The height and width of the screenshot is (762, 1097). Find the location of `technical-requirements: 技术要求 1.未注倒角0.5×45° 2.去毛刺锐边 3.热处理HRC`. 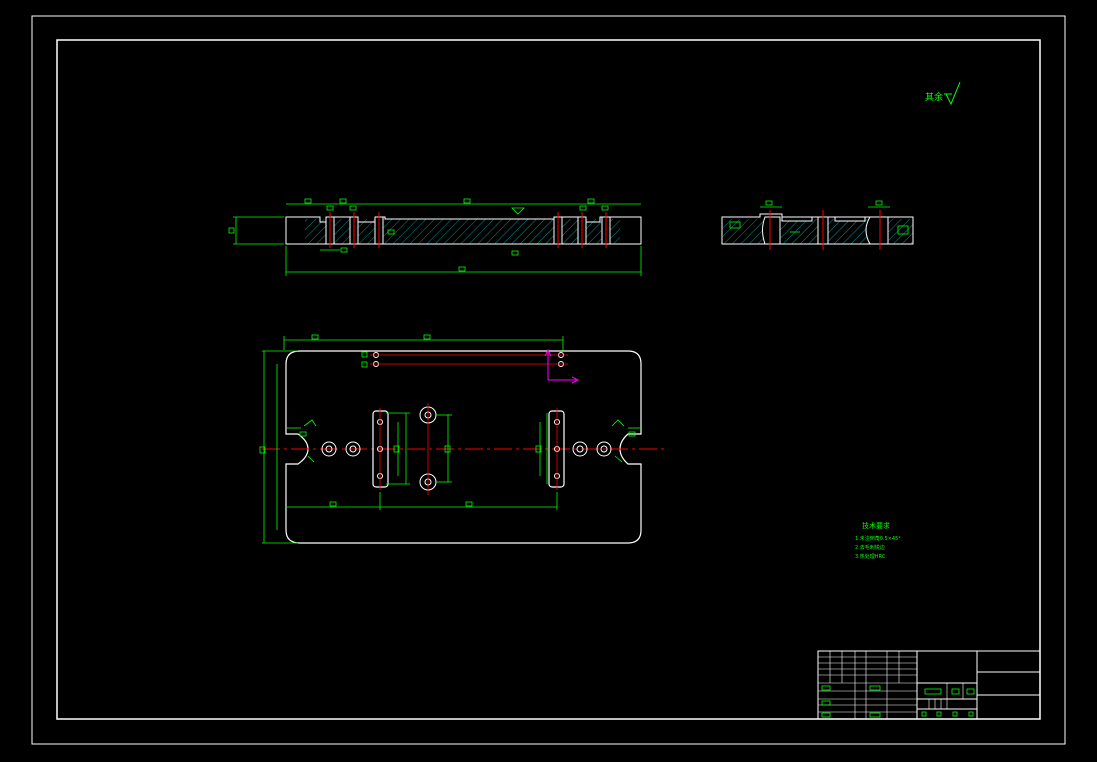

technical-requirements: 技术要求 1.未注倒角0.5×45° 2.去毛刺锐边 3.热处理HRC is located at coordinates (878, 540).